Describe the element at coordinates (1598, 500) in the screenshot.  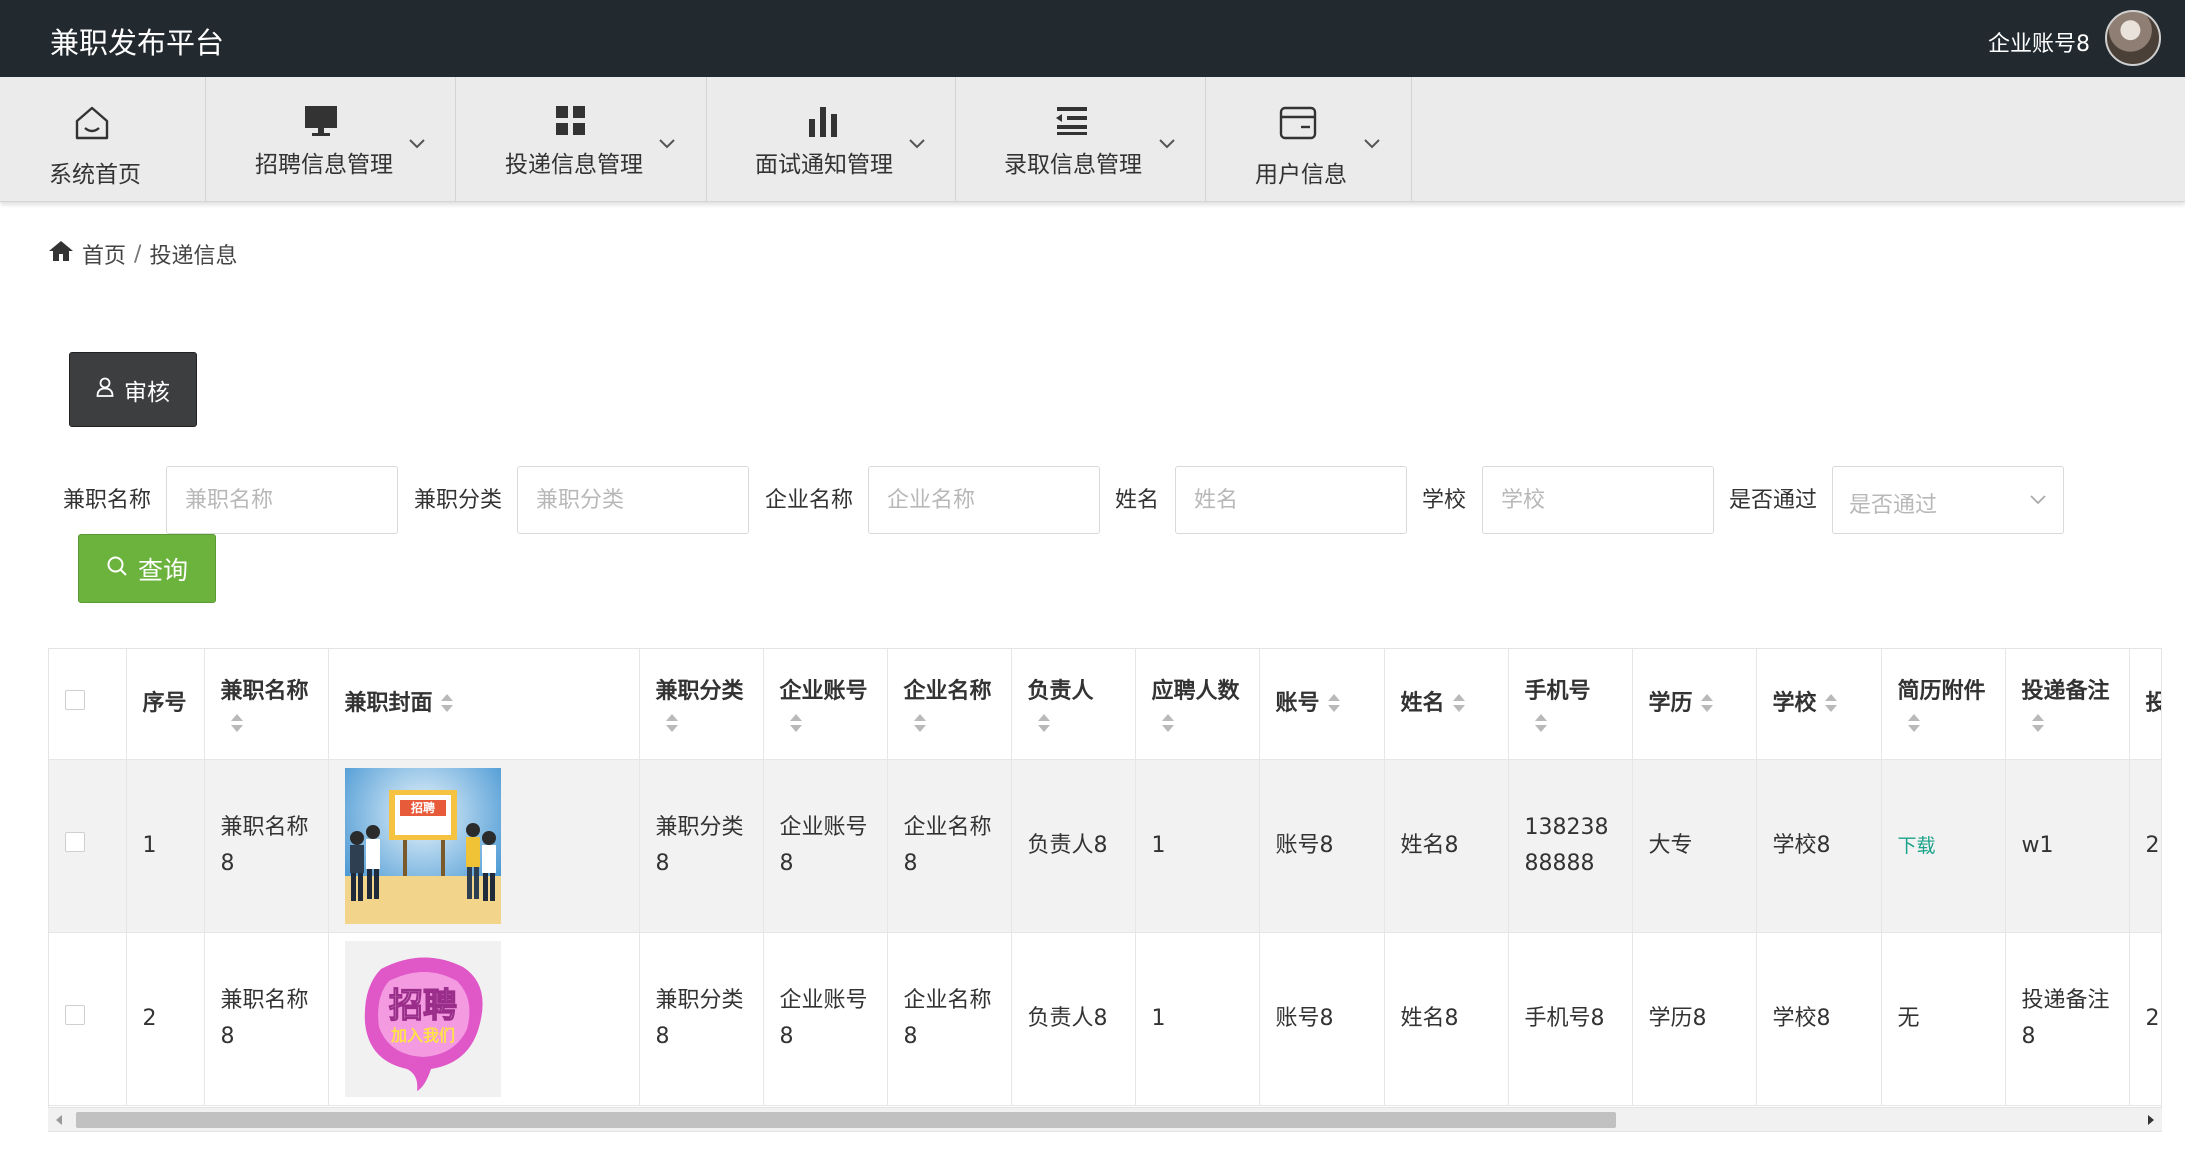
I see `school-input` at that location.